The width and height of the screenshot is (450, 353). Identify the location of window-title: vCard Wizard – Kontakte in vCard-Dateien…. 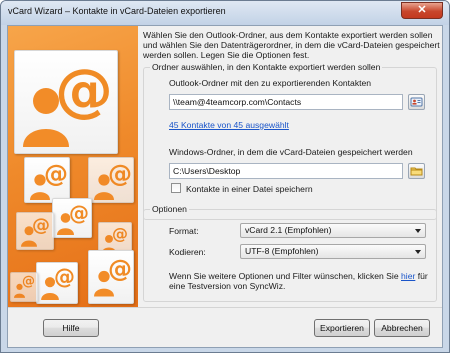
(117, 11).